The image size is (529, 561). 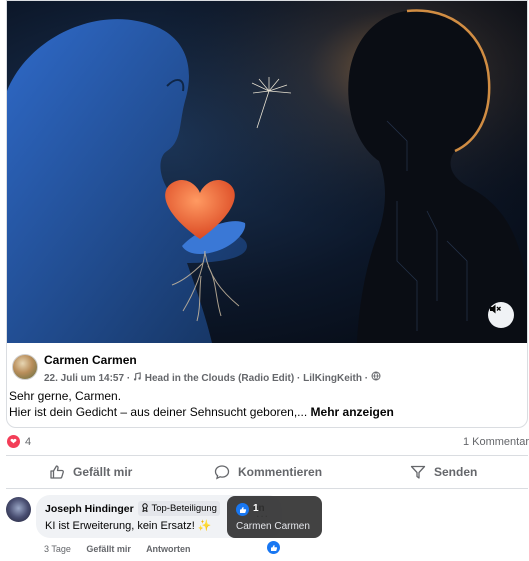 I want to click on send-icon, so click(x=418, y=472).